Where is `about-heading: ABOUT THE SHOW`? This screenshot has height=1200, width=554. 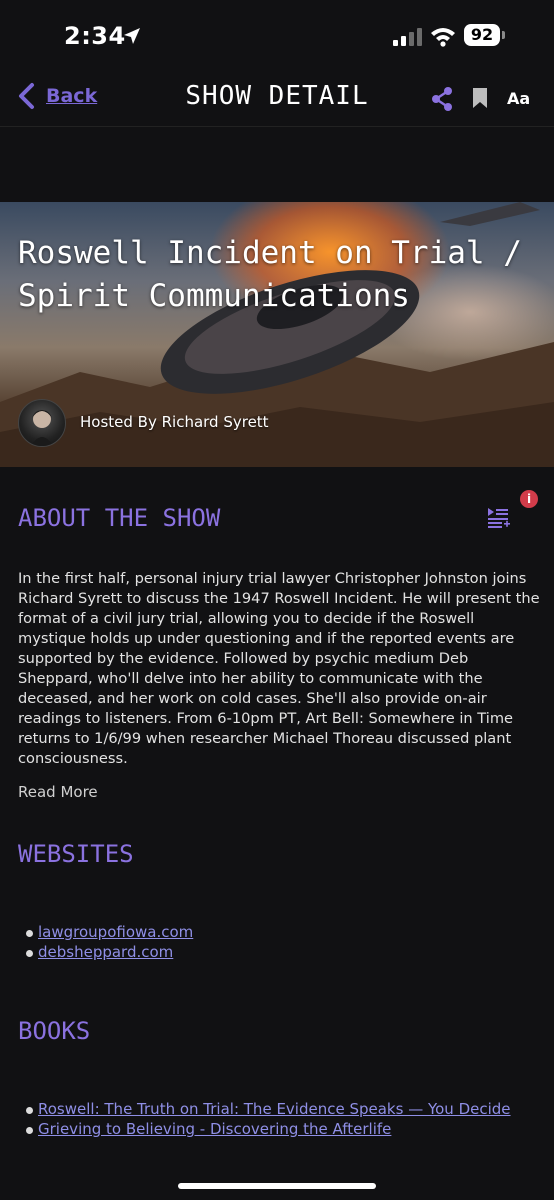 about-heading: ABOUT THE SHOW is located at coordinates (119, 518).